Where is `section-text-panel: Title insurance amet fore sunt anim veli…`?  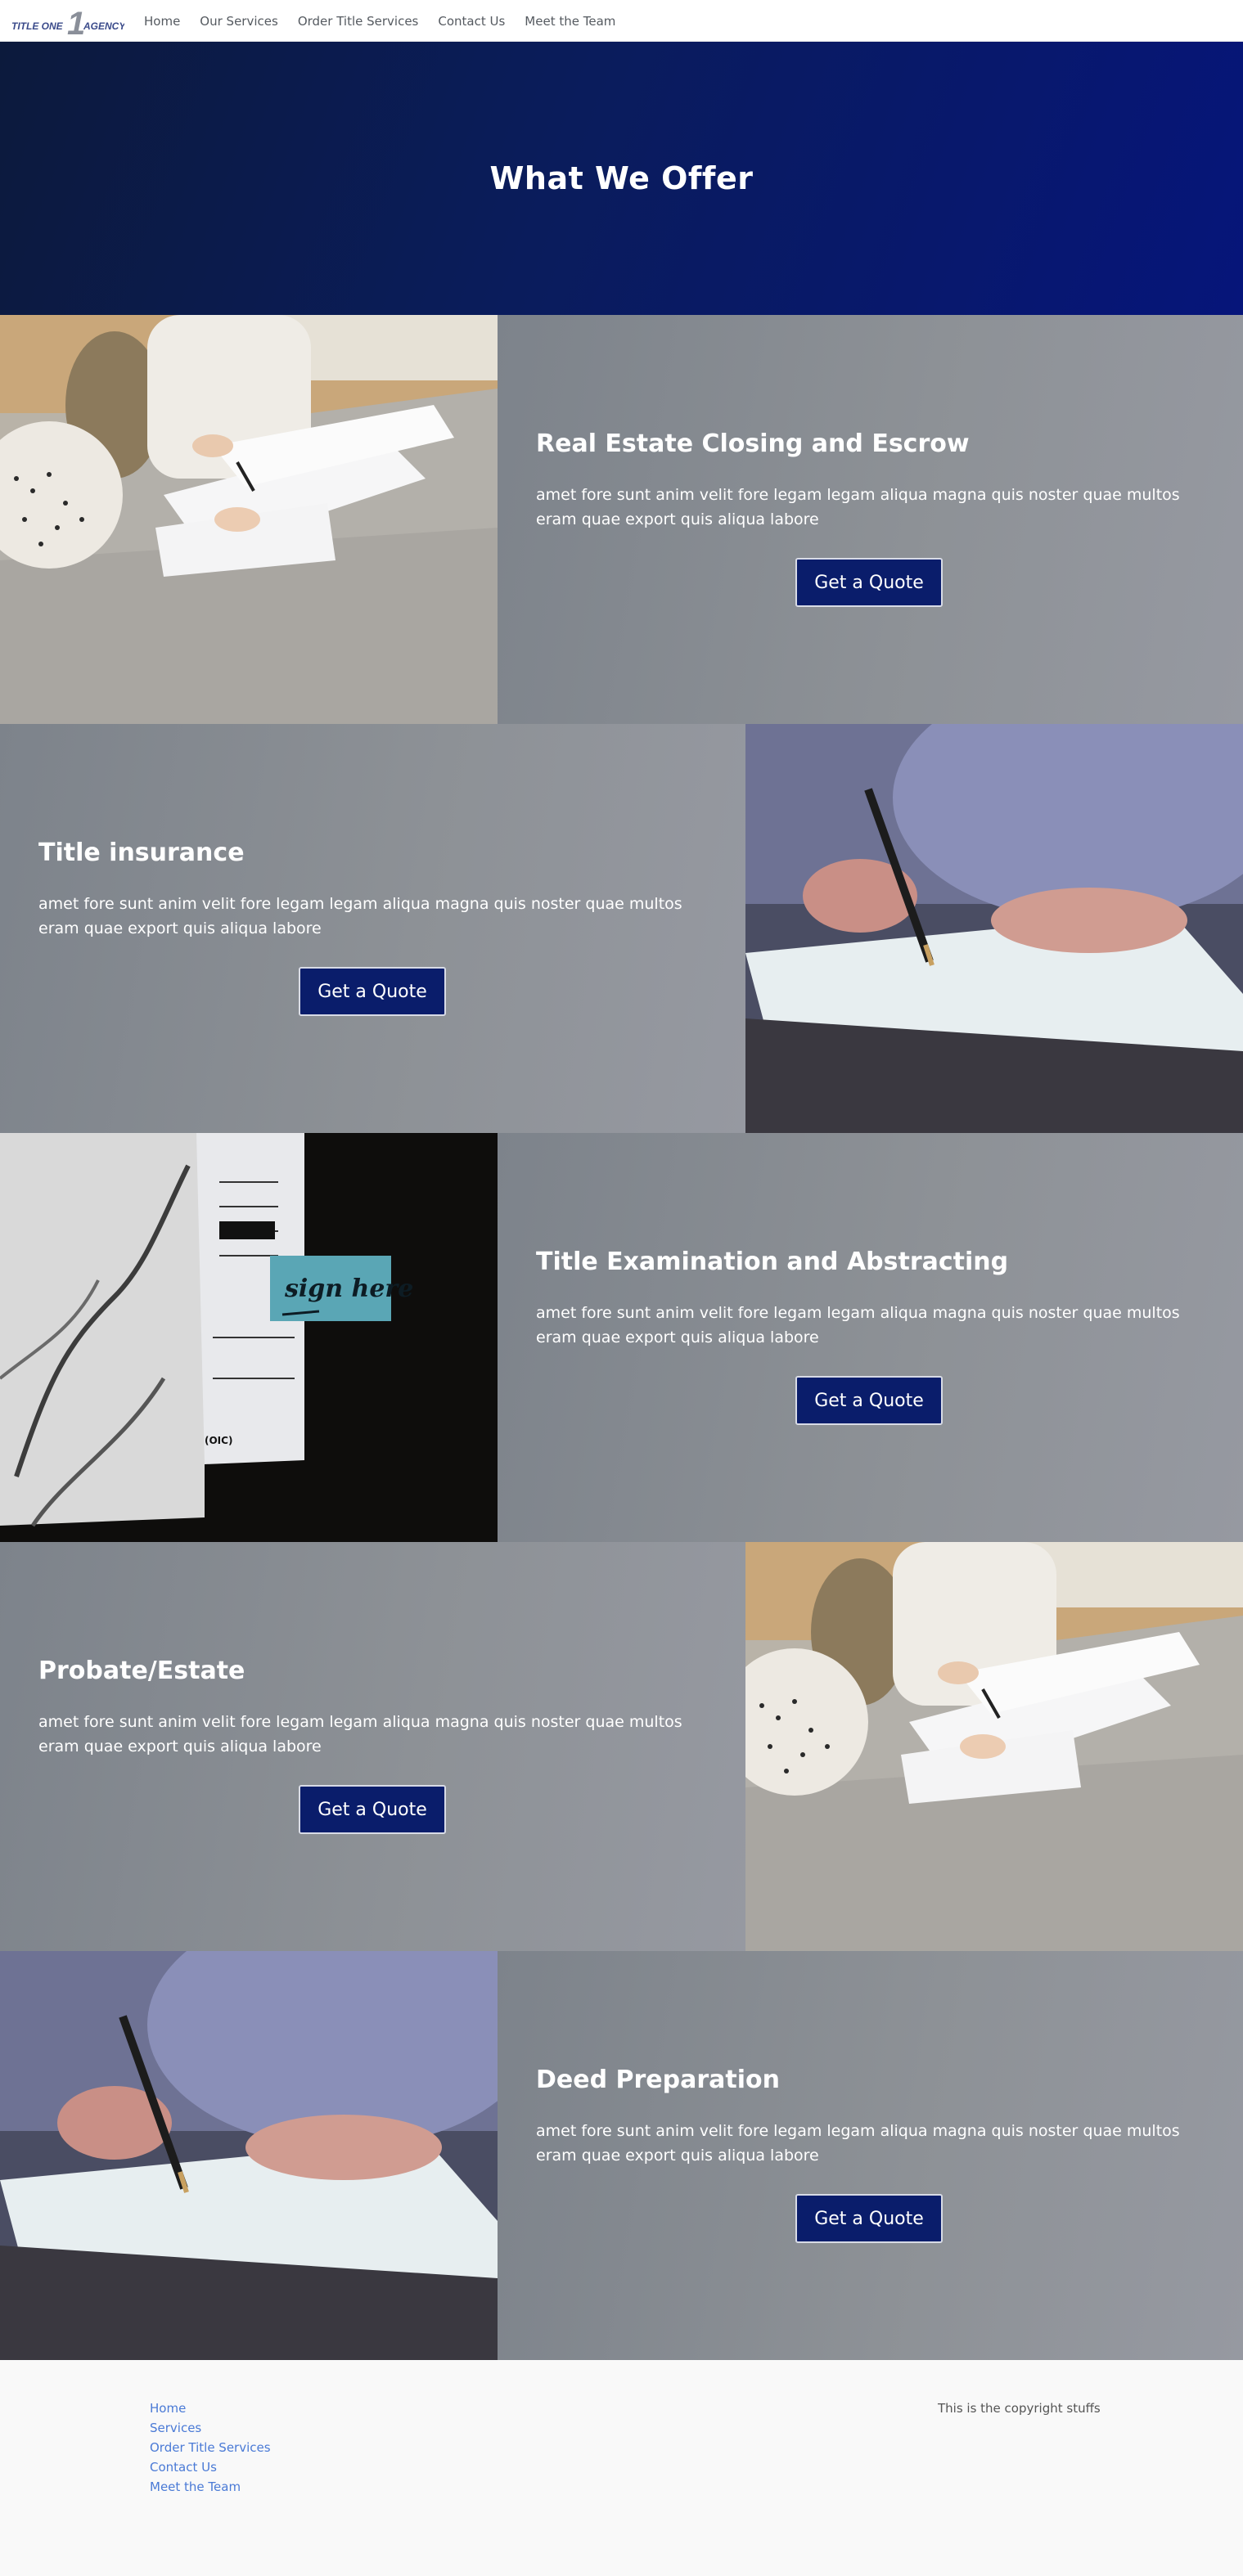
section-text-panel: Title insurance amet fore sunt anim veli… is located at coordinates (372, 929).